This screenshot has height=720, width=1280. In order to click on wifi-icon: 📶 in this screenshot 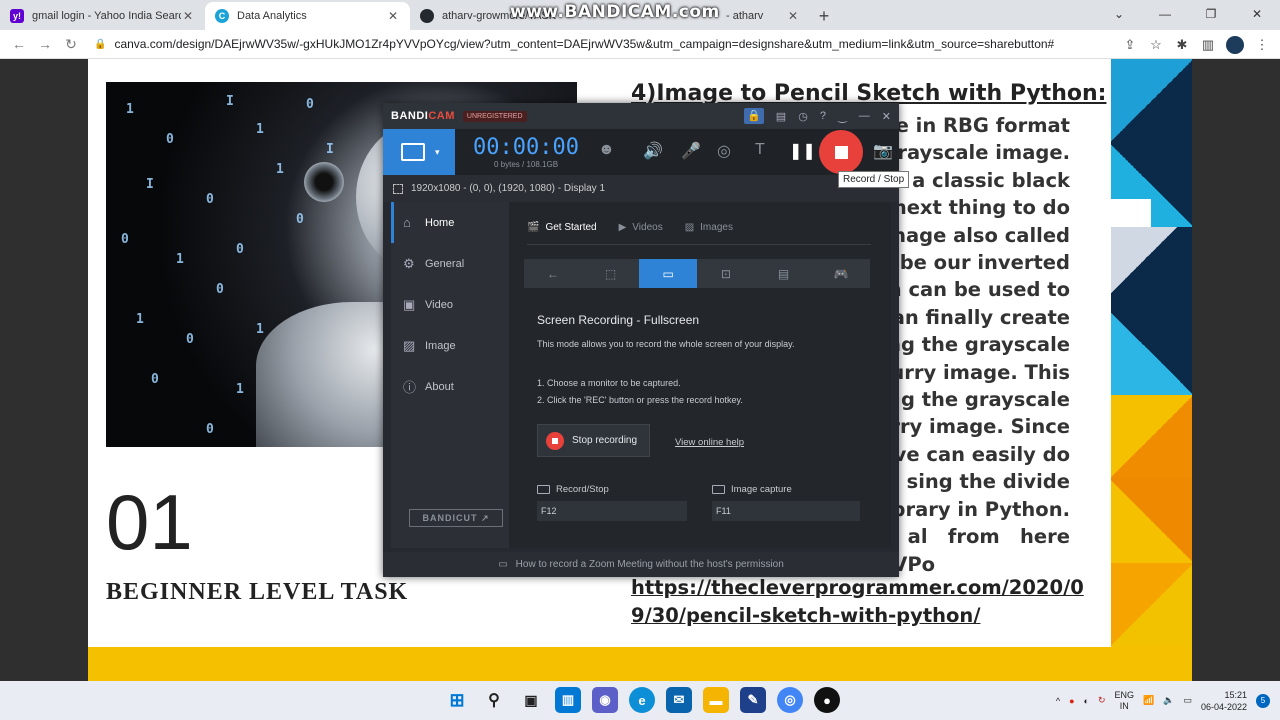, I will do `click(1148, 700)`.